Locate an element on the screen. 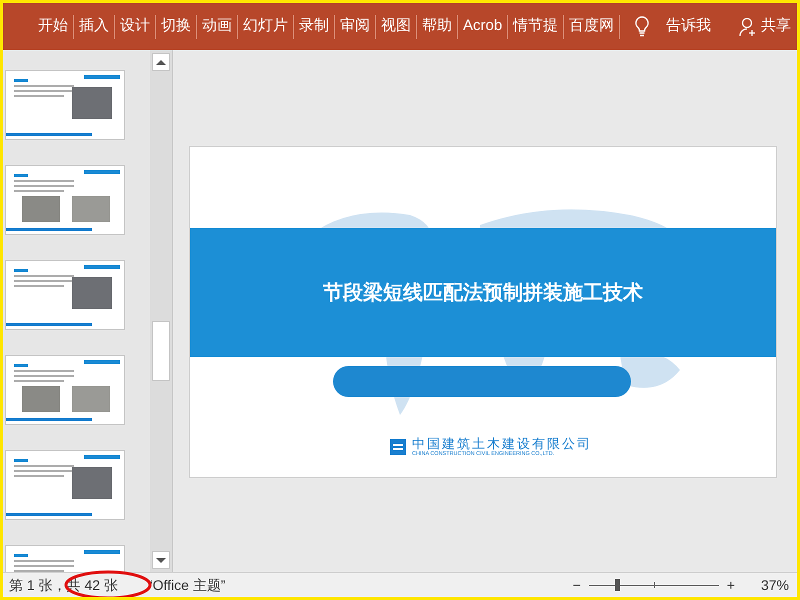 This screenshot has height=600, width=800. slide-title: 节段梁短线匹配法预制拼装施工技术 is located at coordinates (483, 293).